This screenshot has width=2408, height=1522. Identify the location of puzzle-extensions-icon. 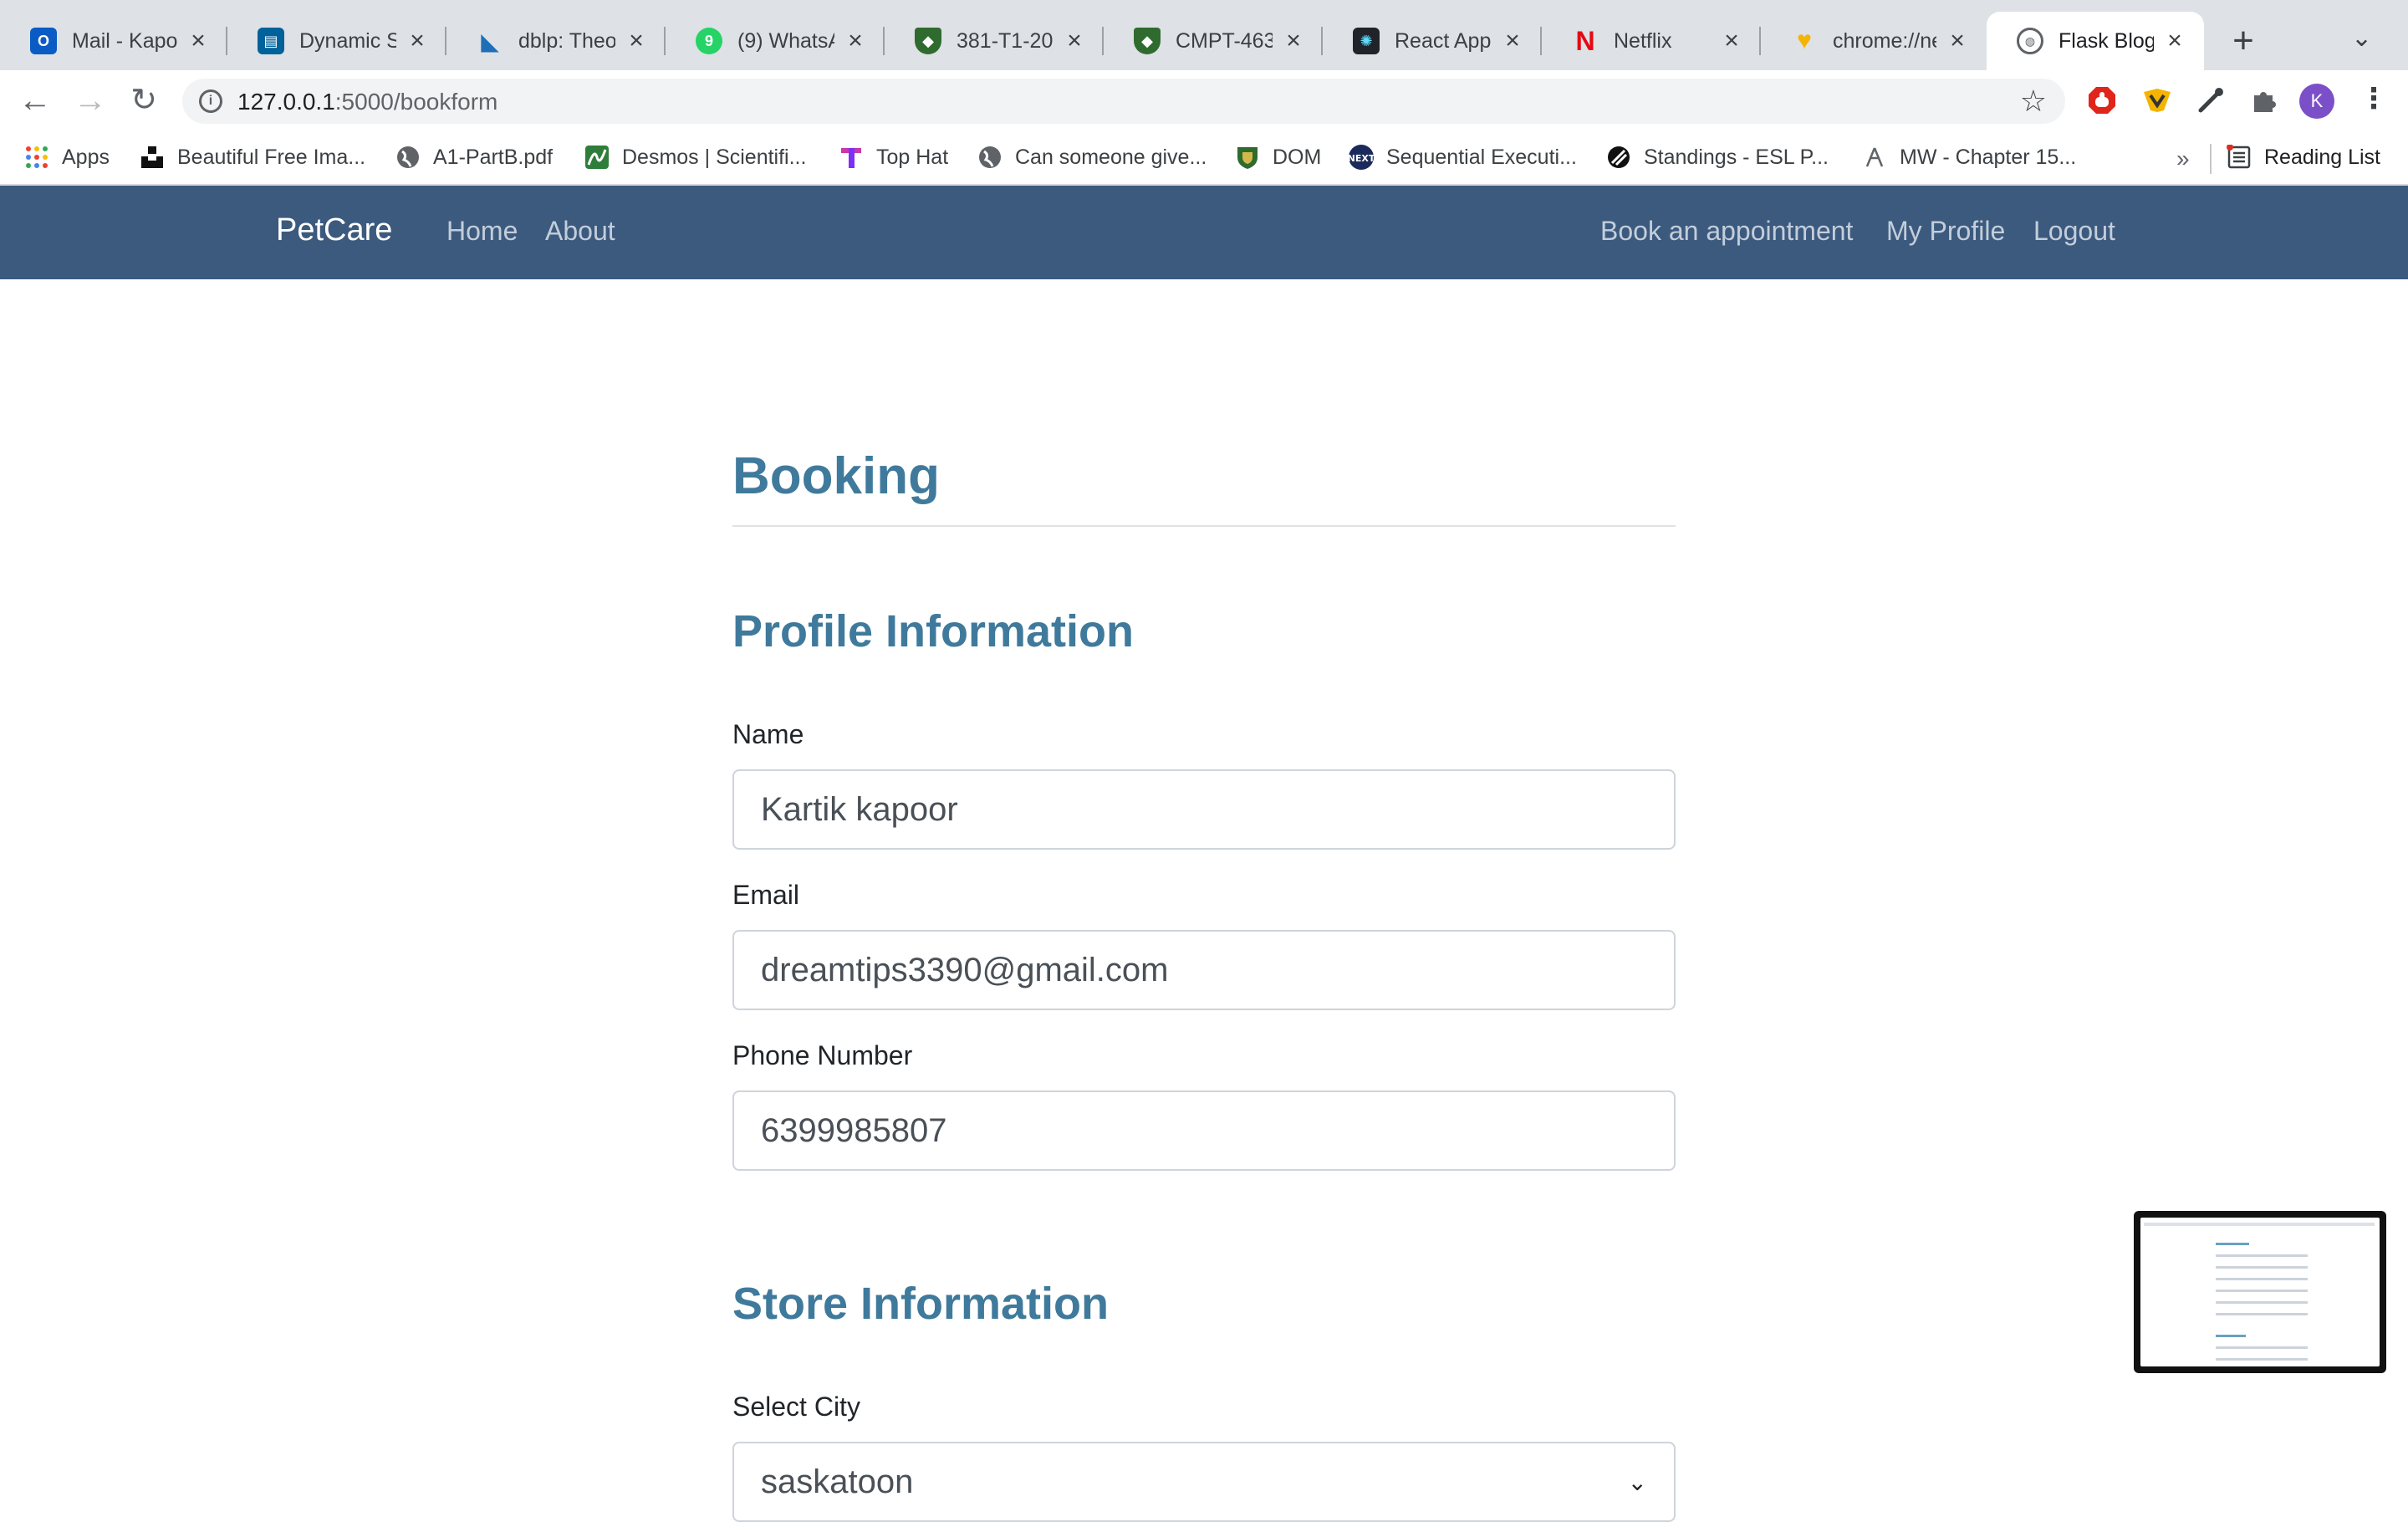
(2264, 100).